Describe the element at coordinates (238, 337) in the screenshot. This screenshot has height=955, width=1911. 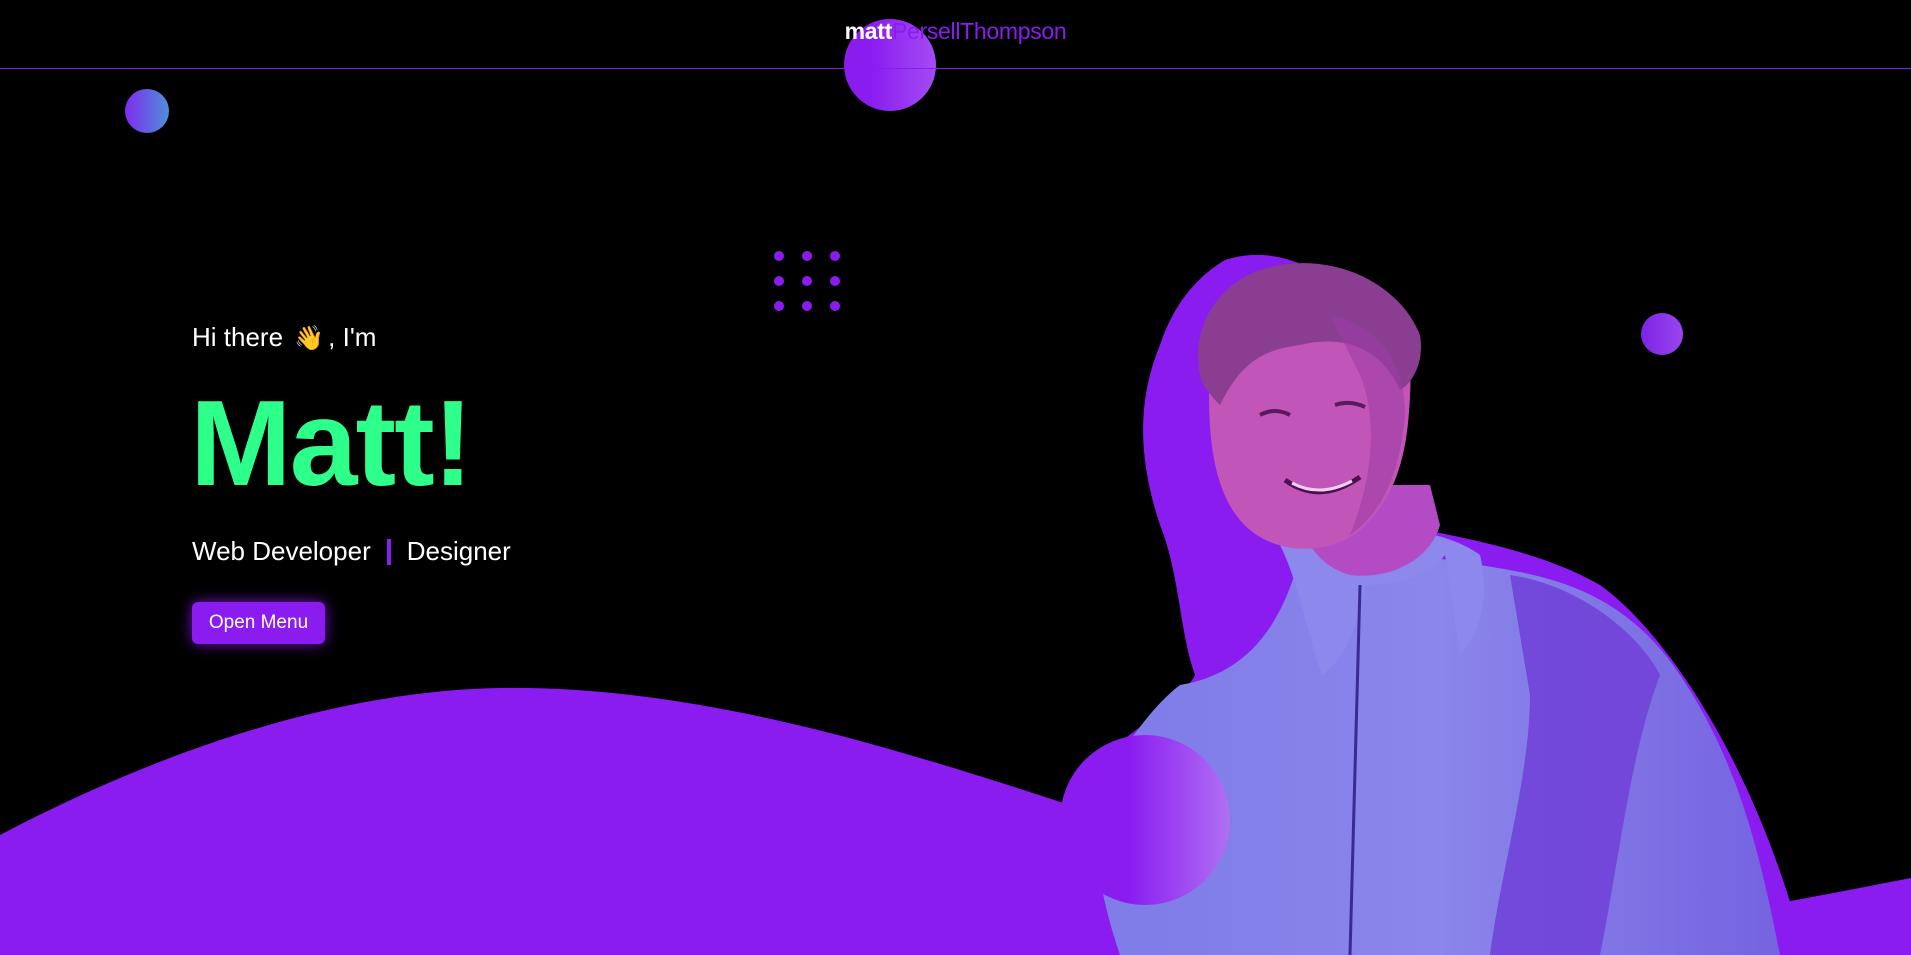
I see `greeting-prefix: Hi there` at that location.